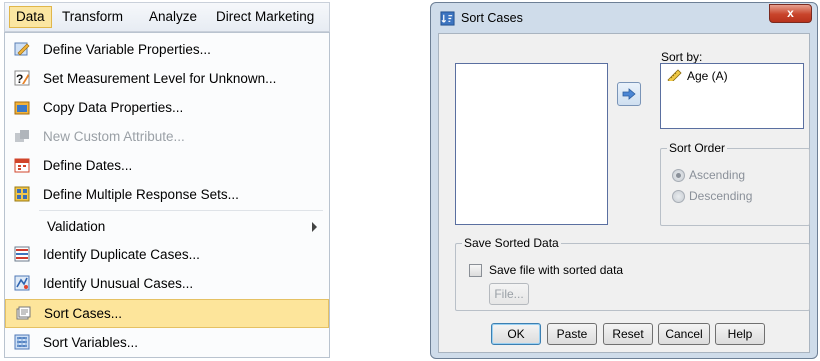 The image size is (820, 361). What do you see at coordinates (717, 175) in the screenshot?
I see `ascending-label: Ascending` at bounding box center [717, 175].